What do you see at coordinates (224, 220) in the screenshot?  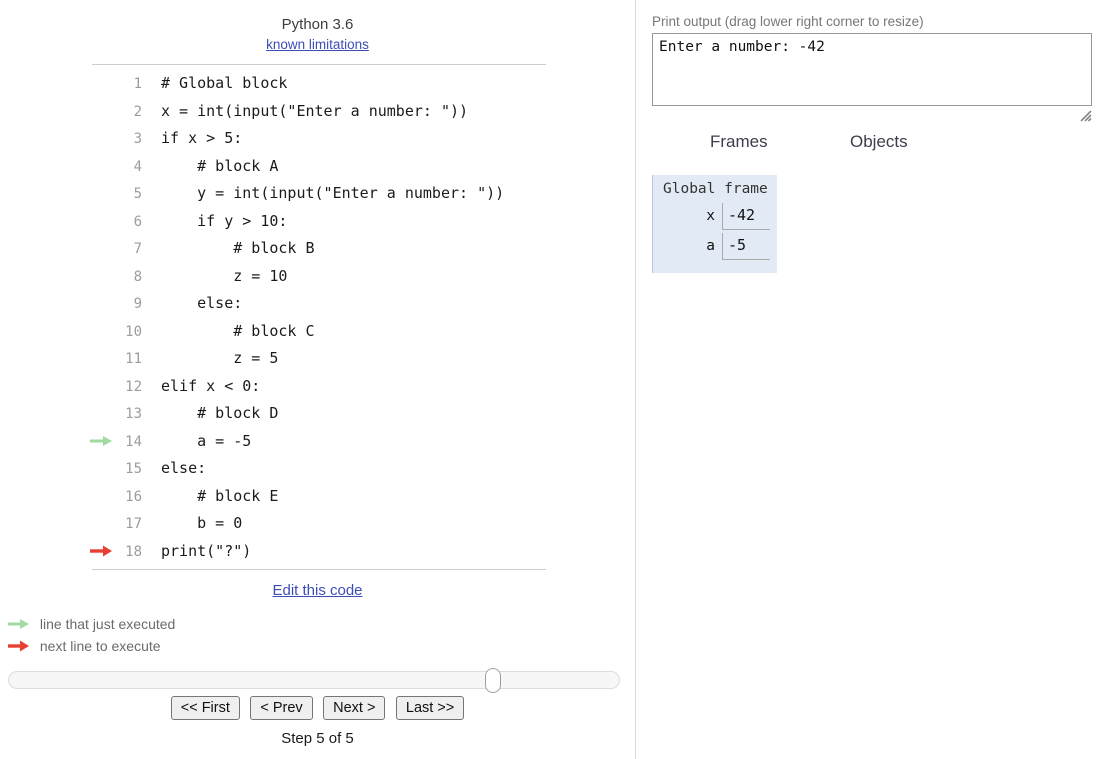 I see `code-line-text: if y > 10:` at bounding box center [224, 220].